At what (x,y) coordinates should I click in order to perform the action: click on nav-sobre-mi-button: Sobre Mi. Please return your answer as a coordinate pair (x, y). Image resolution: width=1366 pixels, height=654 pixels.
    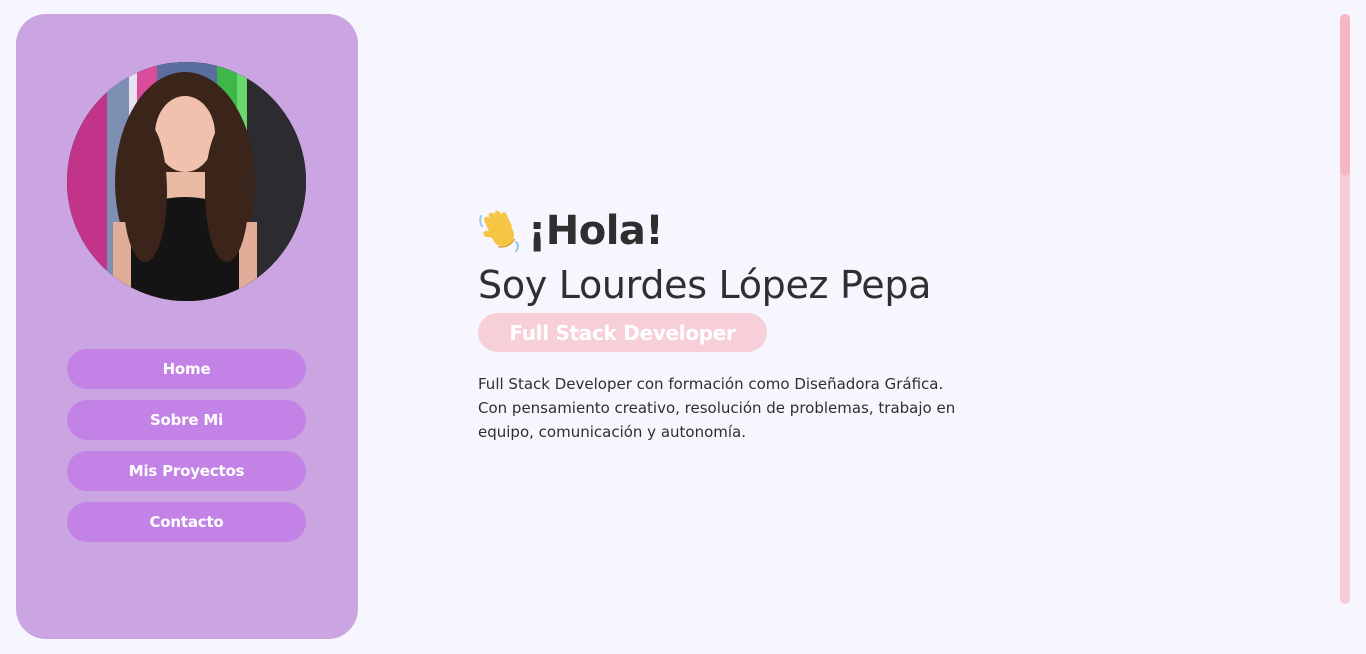
    Looking at the image, I should click on (186, 420).